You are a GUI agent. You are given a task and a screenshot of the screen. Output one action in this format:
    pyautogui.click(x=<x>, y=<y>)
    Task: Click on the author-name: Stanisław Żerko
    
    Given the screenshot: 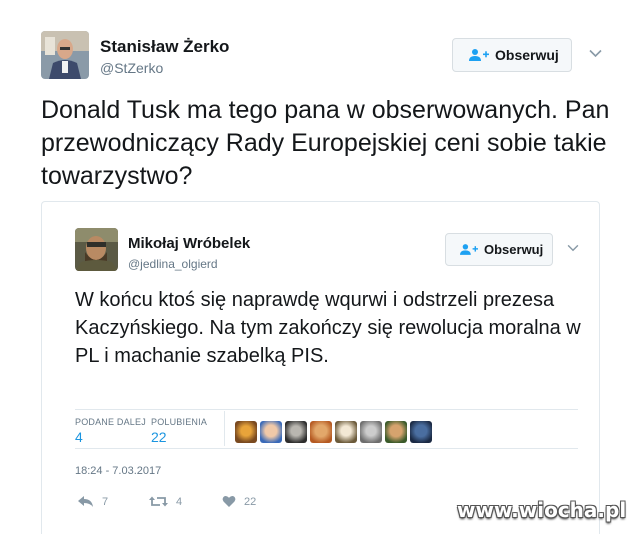 What is the action you would take?
    pyautogui.click(x=164, y=47)
    